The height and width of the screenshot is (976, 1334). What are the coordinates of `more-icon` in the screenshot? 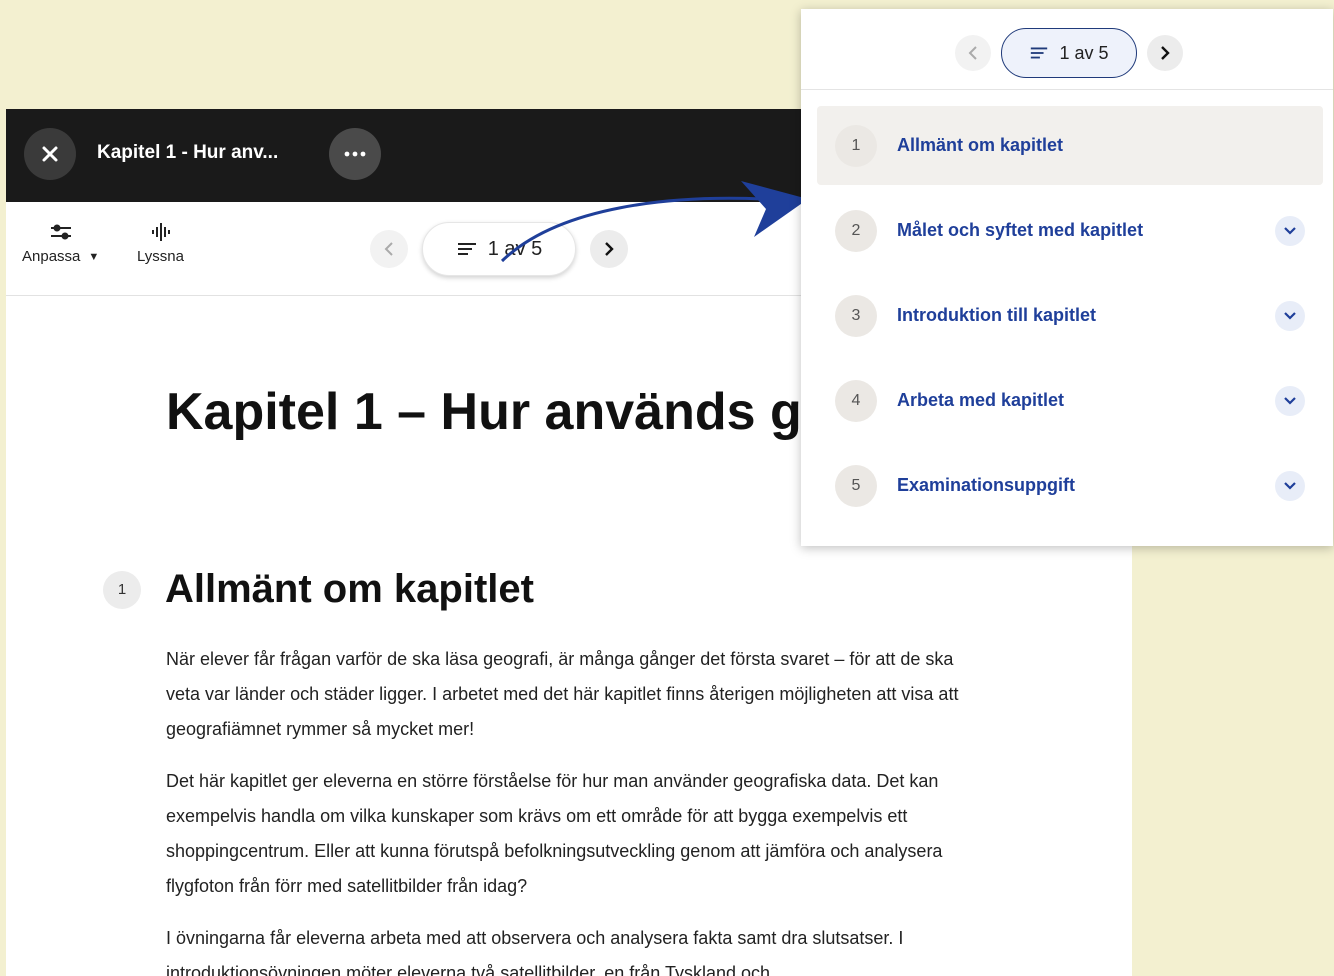 It's located at (355, 154).